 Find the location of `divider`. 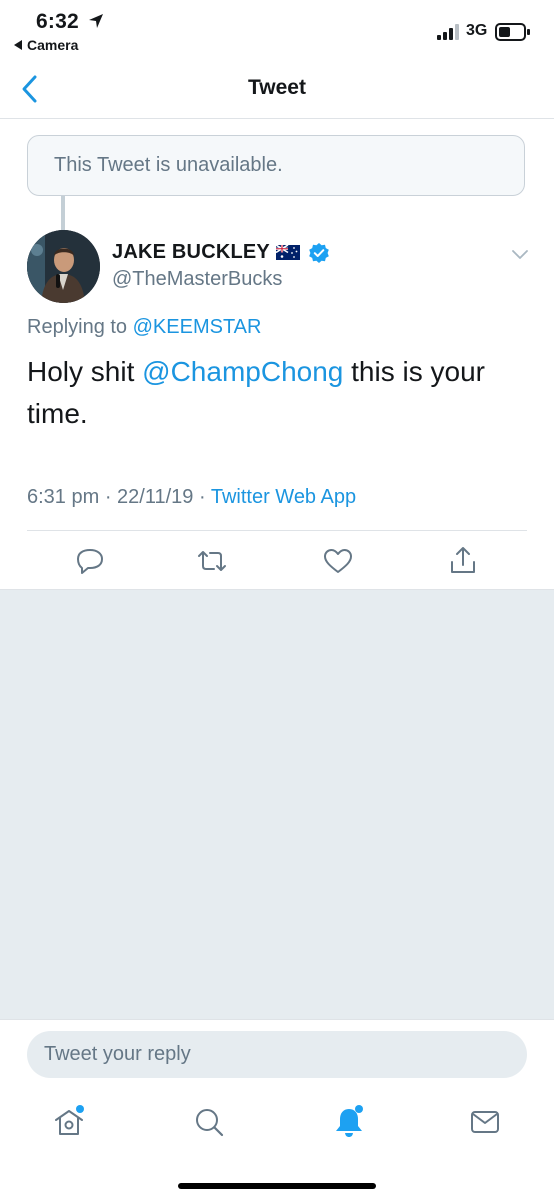

divider is located at coordinates (277, 530).